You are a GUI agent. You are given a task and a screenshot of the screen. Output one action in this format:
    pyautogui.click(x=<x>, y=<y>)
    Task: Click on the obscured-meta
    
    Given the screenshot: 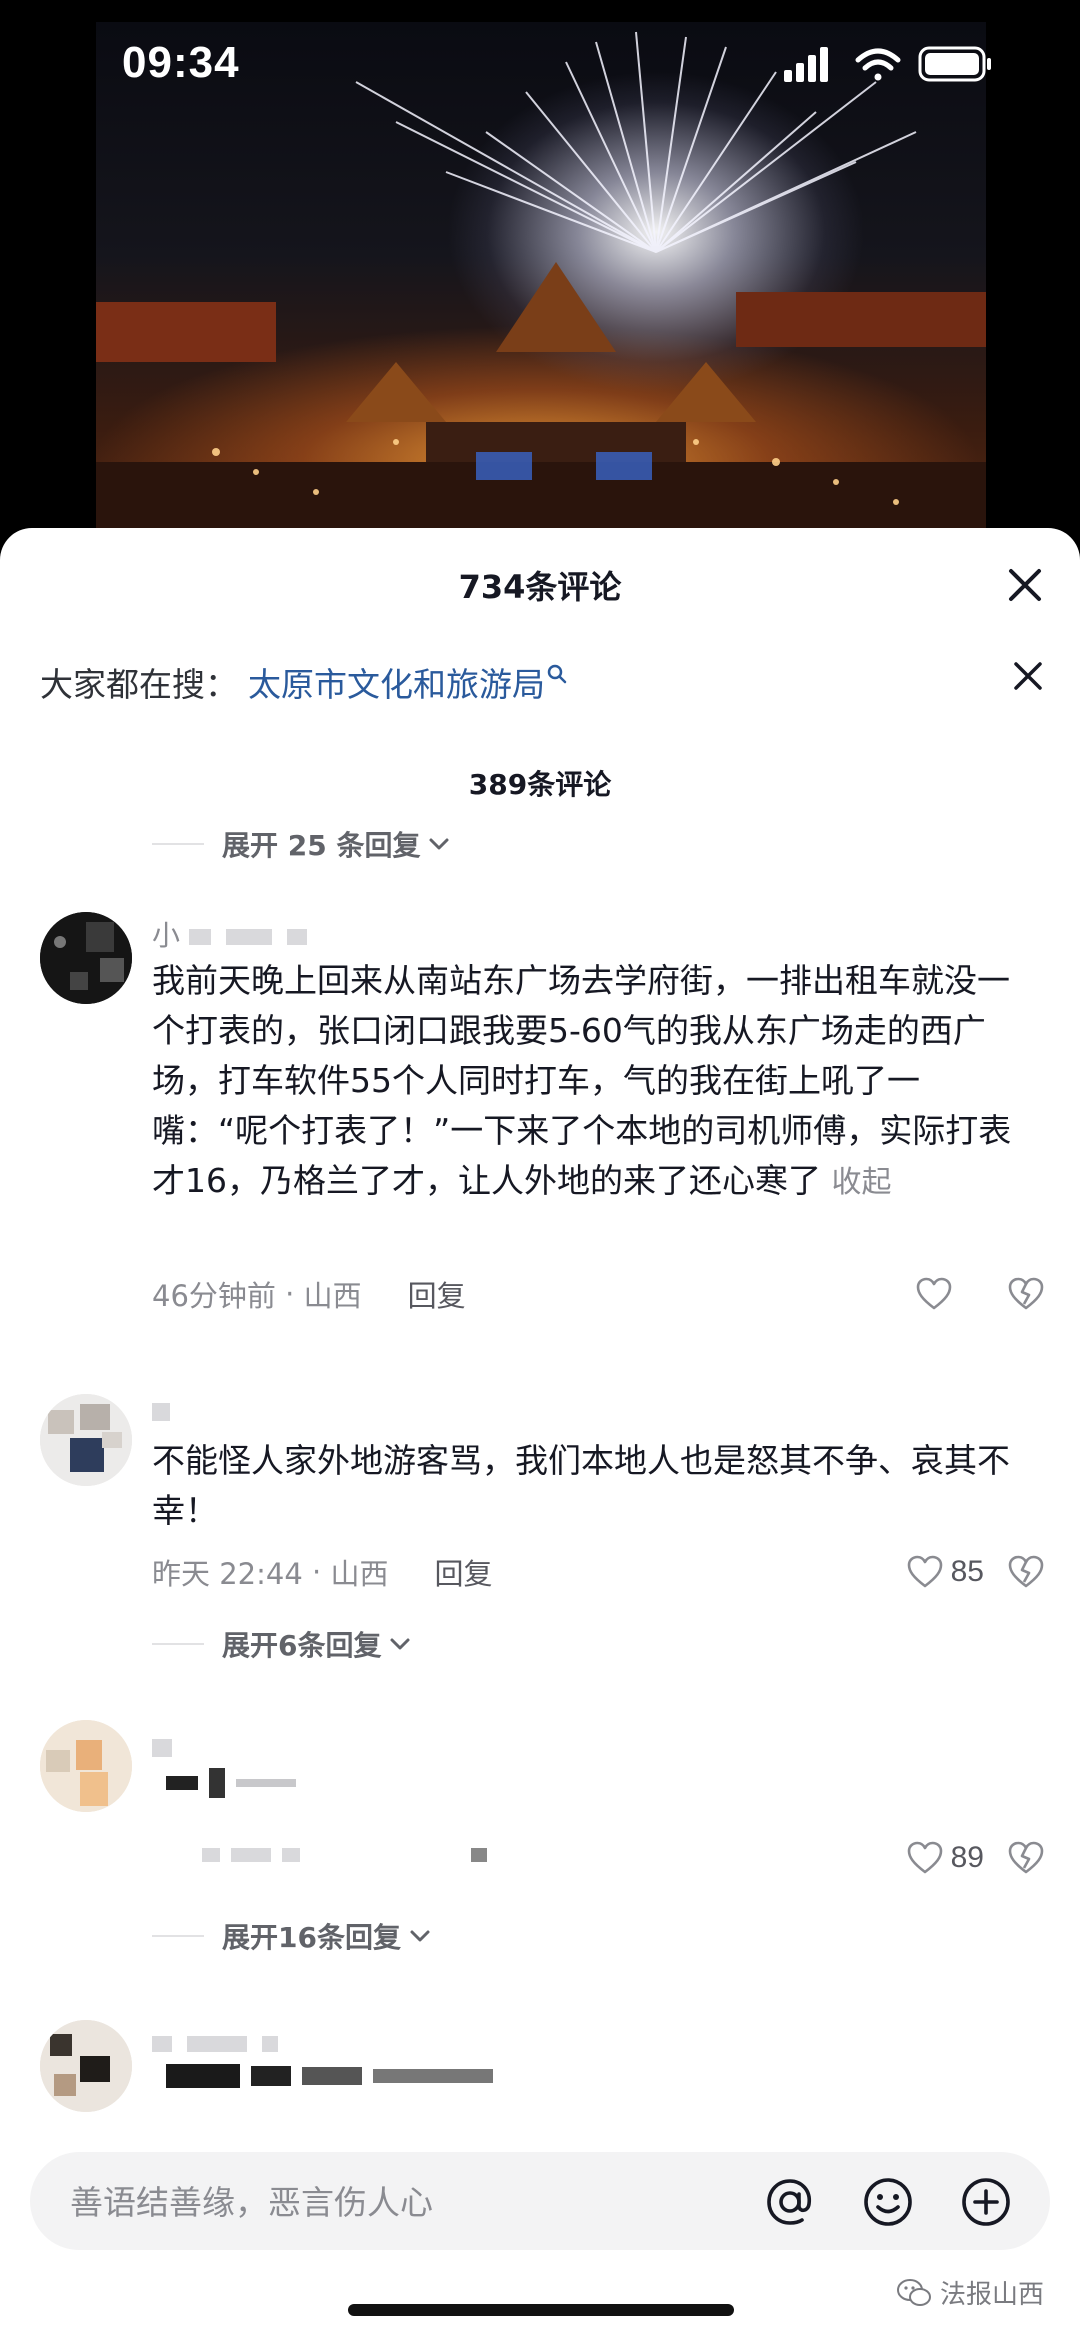 What is the action you would take?
    pyautogui.click(x=362, y=1859)
    